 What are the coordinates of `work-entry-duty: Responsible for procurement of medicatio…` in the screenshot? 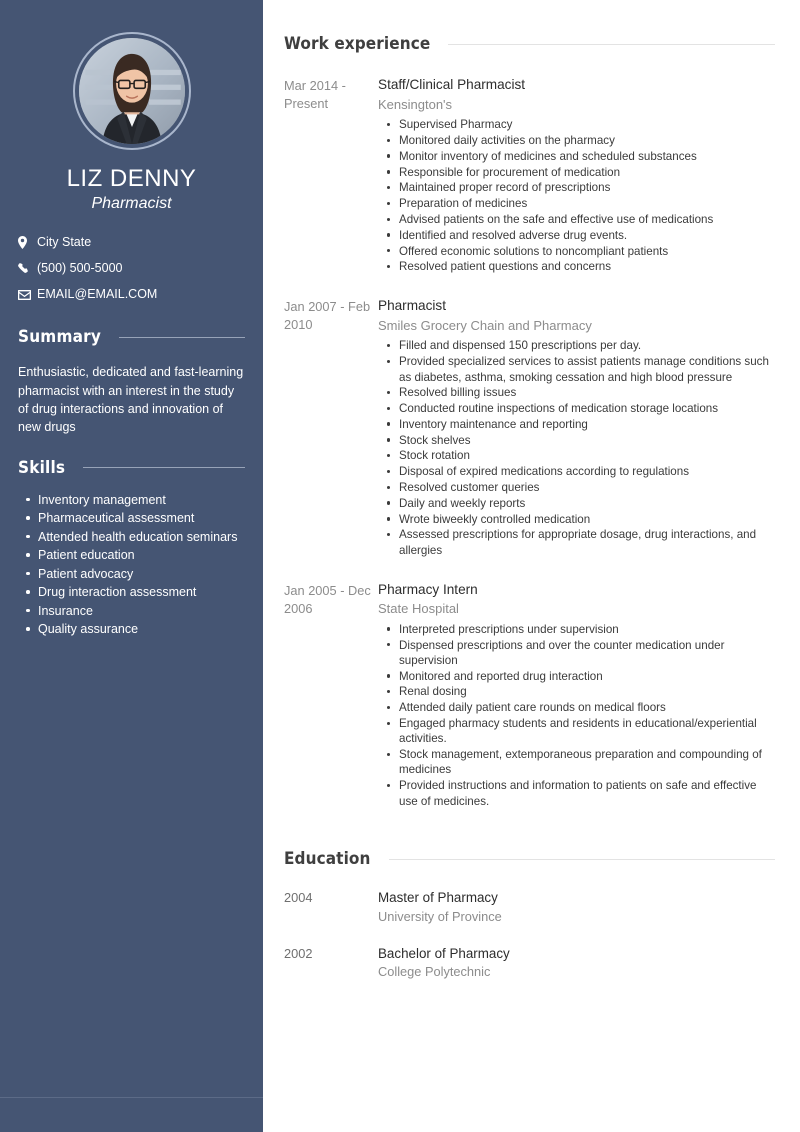 It's located at (581, 172).